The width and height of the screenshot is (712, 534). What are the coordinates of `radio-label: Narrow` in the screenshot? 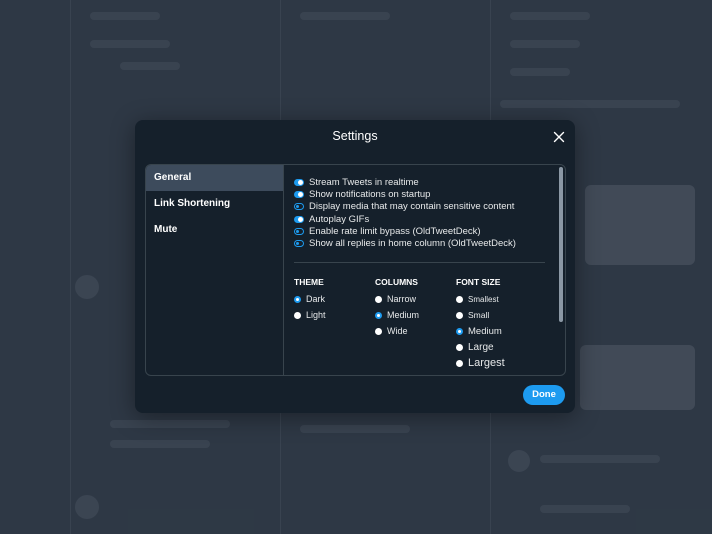 It's located at (402, 299).